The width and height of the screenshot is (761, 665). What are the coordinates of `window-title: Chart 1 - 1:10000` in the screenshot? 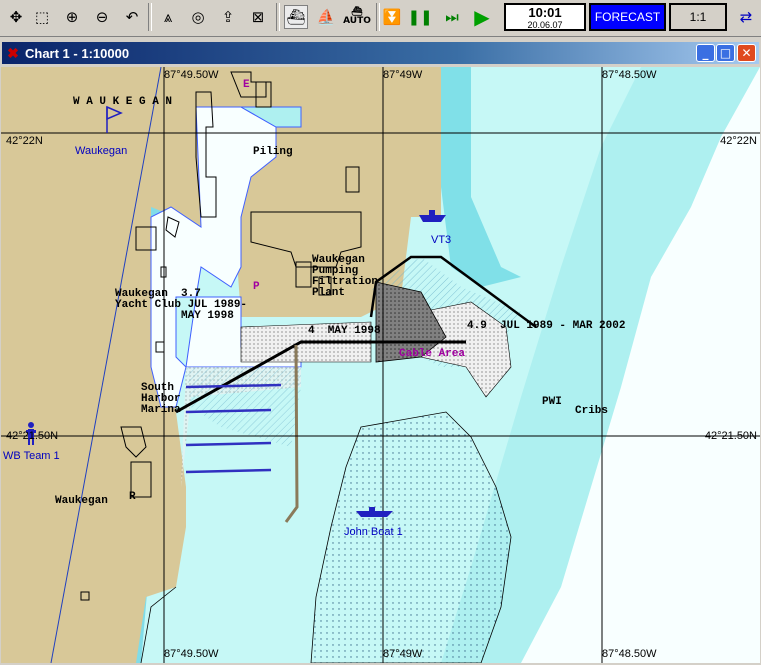 It's located at (77, 53).